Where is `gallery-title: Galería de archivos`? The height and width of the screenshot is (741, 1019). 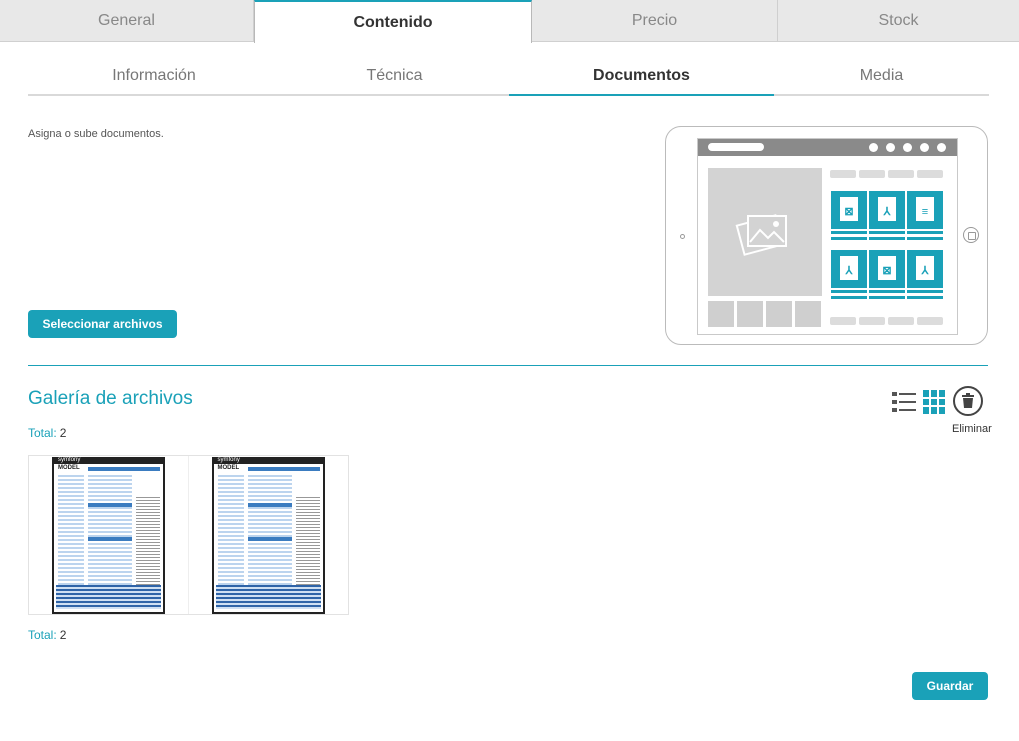 gallery-title: Galería de archivos is located at coordinates (110, 398).